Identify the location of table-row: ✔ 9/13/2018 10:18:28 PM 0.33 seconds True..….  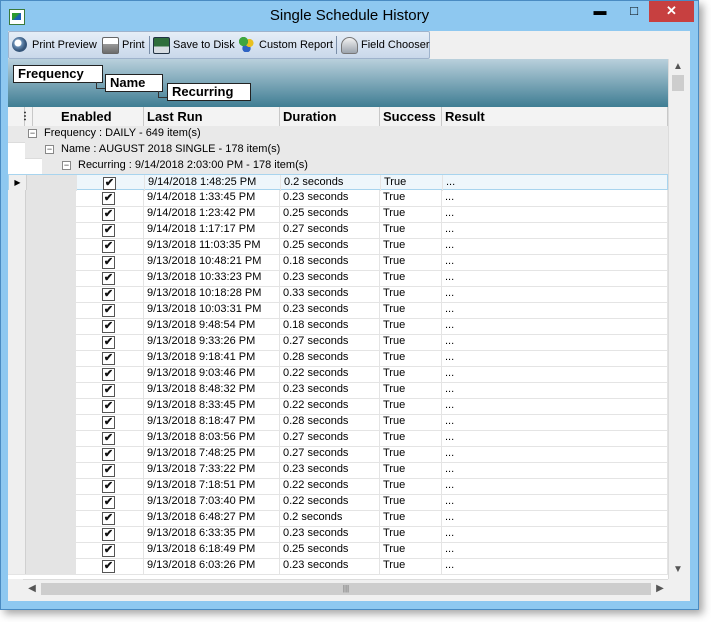
(338, 294).